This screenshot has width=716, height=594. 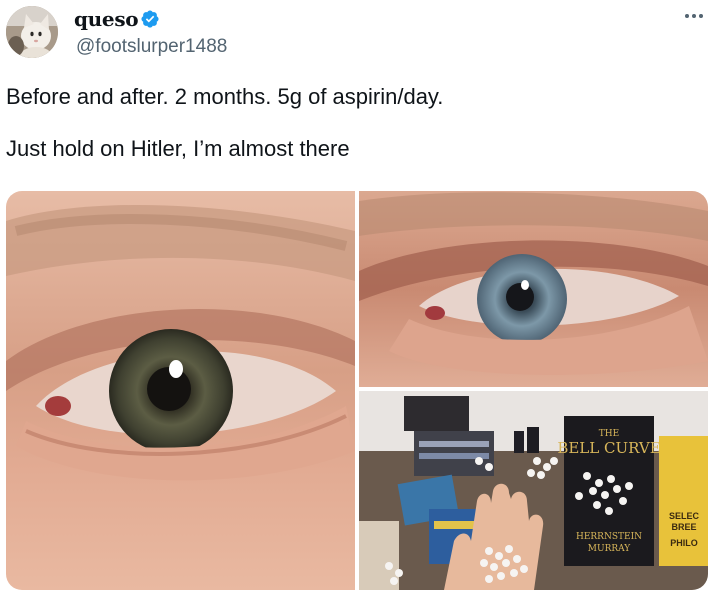 What do you see at coordinates (609, 549) in the screenshot?
I see `svg-text: MURRAY` at bounding box center [609, 549].